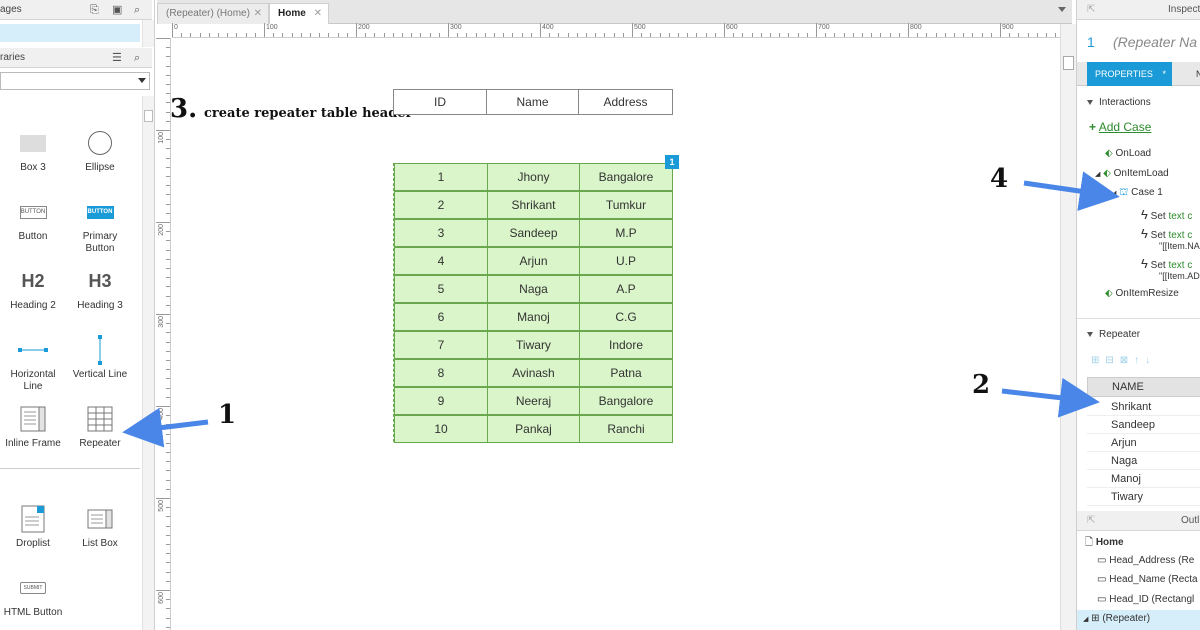 Image resolution: width=1200 pixels, height=630 pixels. I want to click on step4-number: 4, so click(999, 179).